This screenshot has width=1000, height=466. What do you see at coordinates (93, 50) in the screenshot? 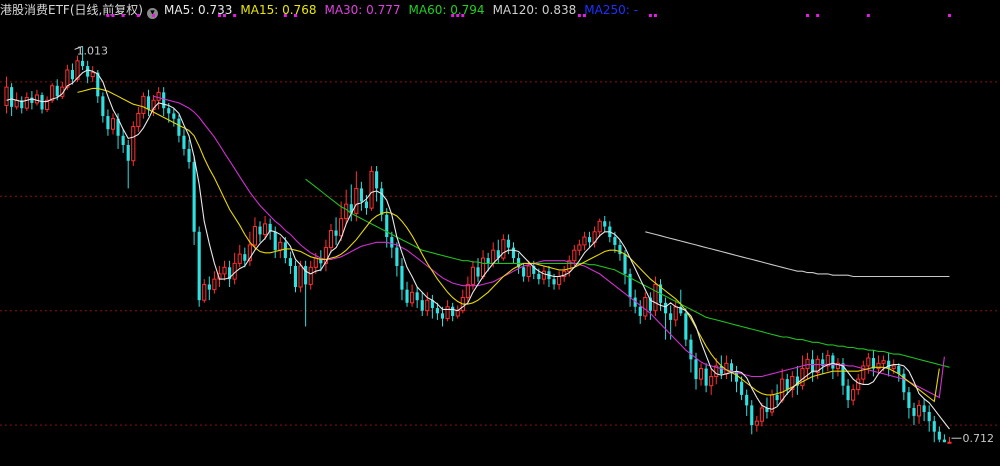
I see `high-label: 1.013` at bounding box center [93, 50].